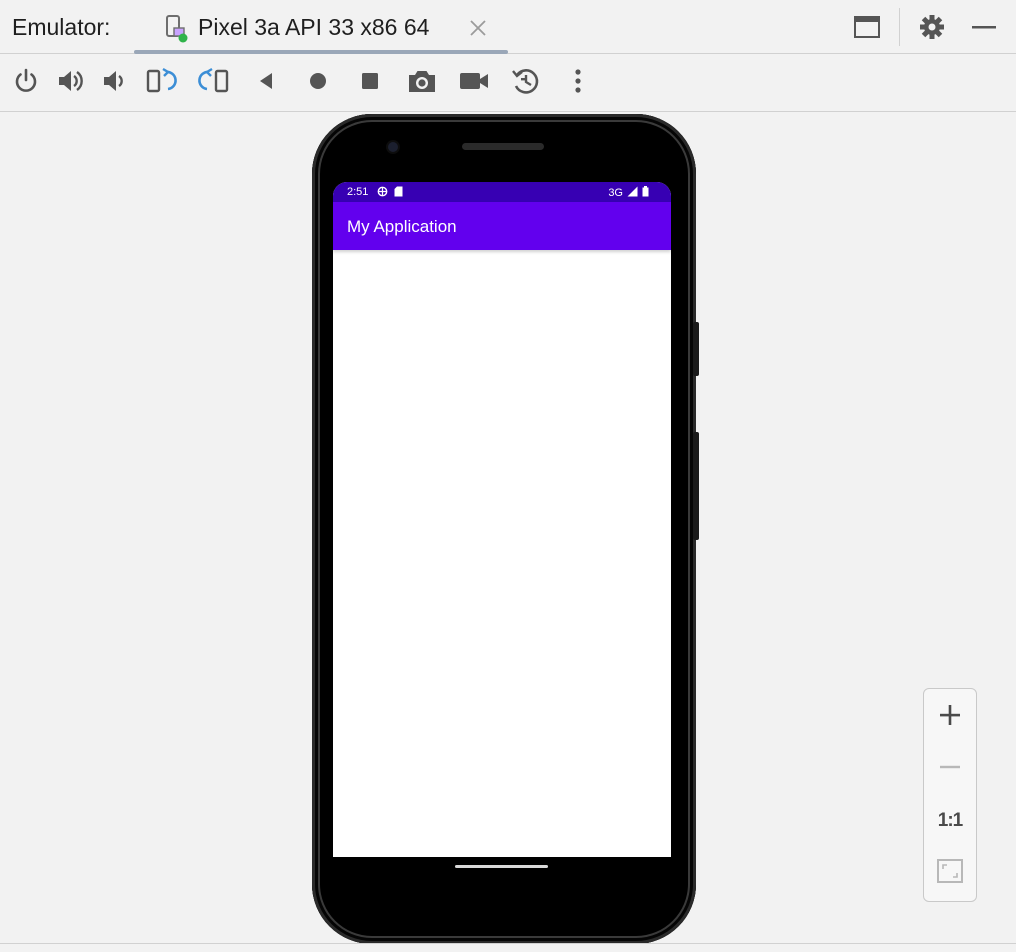 The height and width of the screenshot is (952, 1016). I want to click on battery-icon, so click(645, 193).